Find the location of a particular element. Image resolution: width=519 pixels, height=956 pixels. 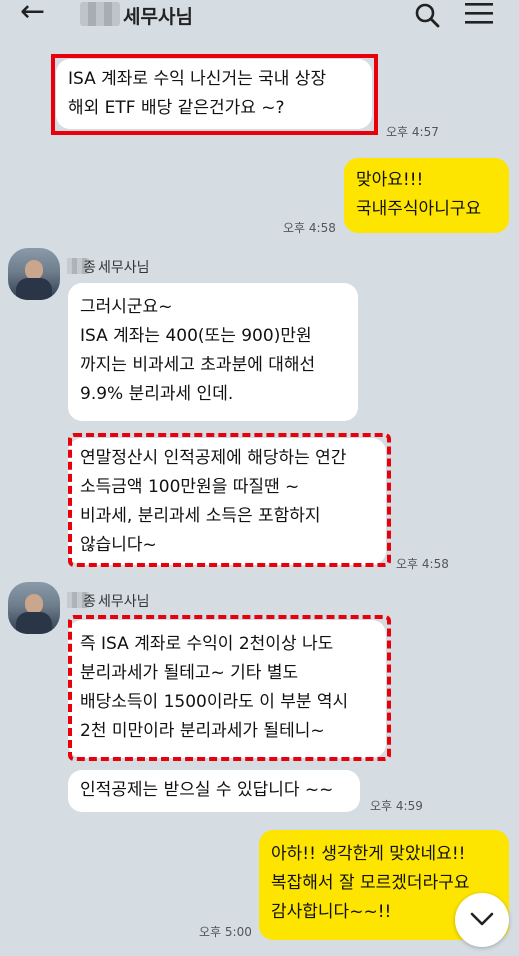

back-arrow-icon: ← is located at coordinates (32, 14).